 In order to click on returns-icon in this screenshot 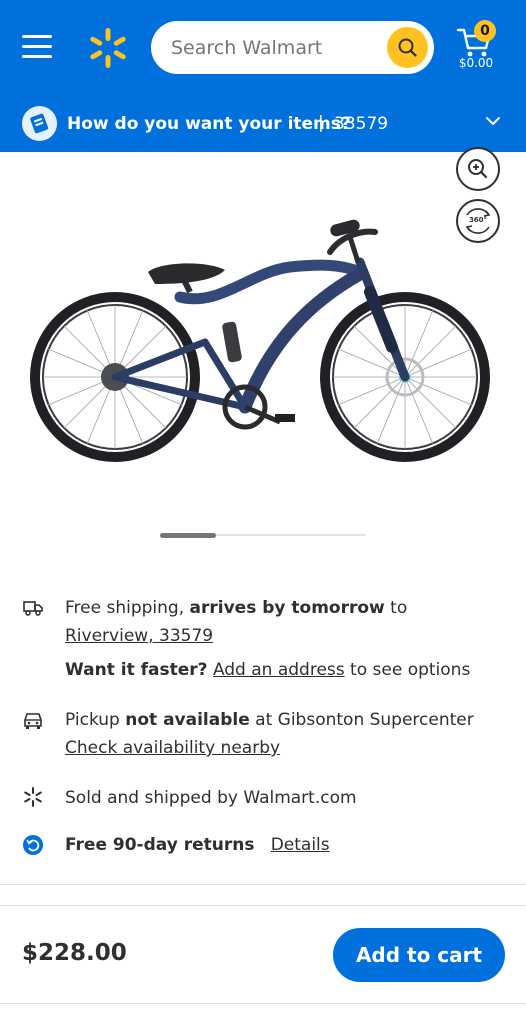, I will do `click(33, 845)`.